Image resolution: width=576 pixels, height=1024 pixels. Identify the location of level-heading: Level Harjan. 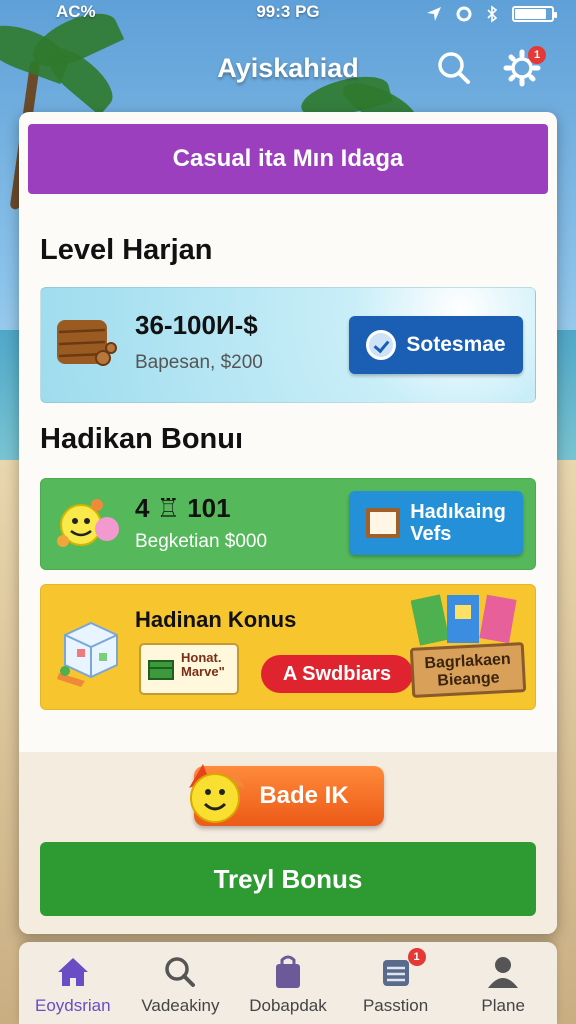
(126, 250).